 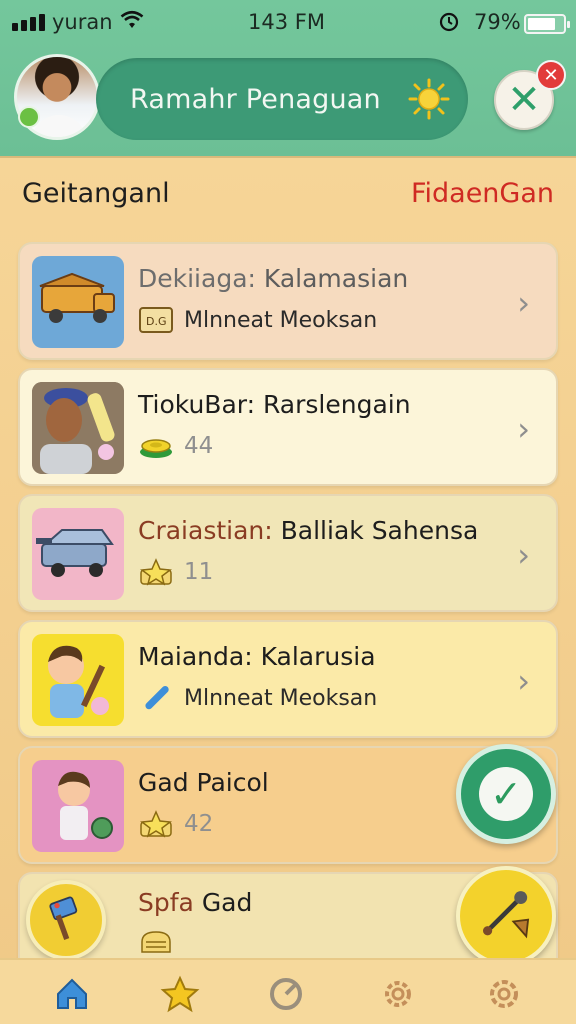 I want to click on battery-icon, so click(x=547, y=24).